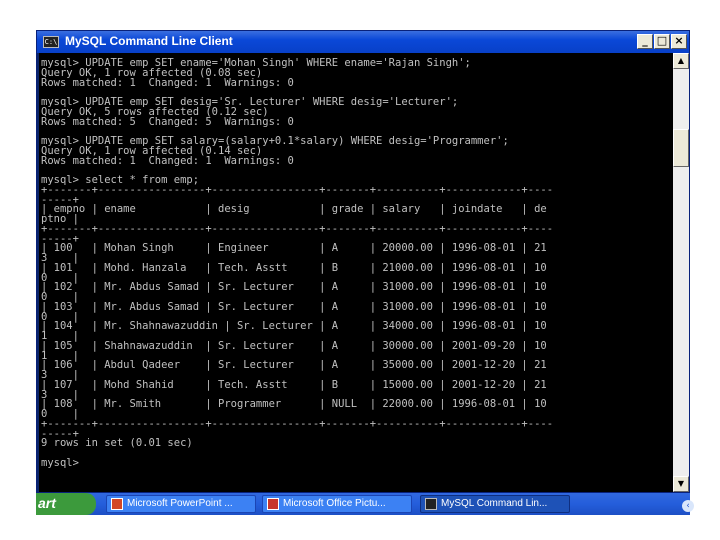  Describe the element at coordinates (681, 484) in the screenshot. I see `scroll-down-icon: ▼` at that location.